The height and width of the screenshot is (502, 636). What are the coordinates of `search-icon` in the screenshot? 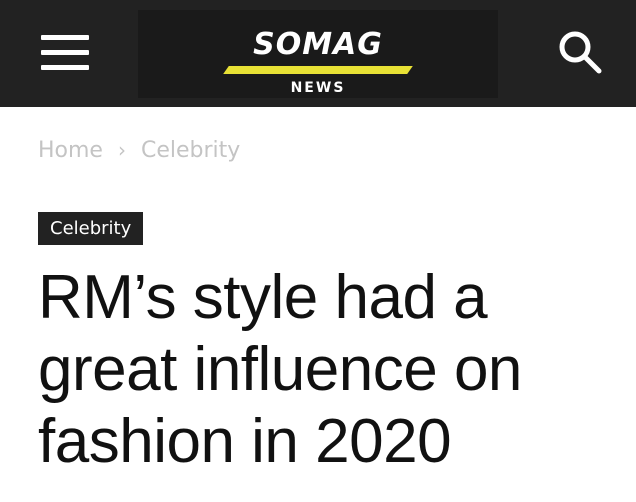 It's located at (580, 52).